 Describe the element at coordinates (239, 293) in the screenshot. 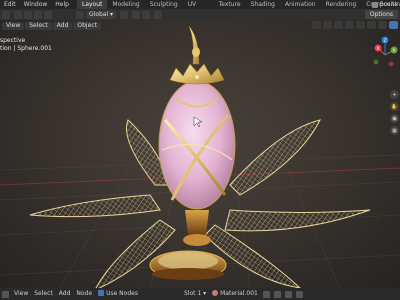

I see `material-label: Material.001` at that location.